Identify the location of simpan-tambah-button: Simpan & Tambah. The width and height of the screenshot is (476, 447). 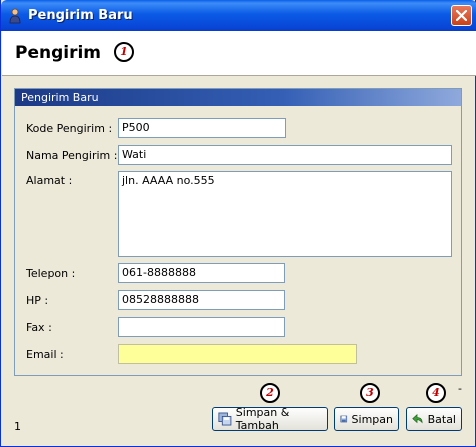
(270, 419).